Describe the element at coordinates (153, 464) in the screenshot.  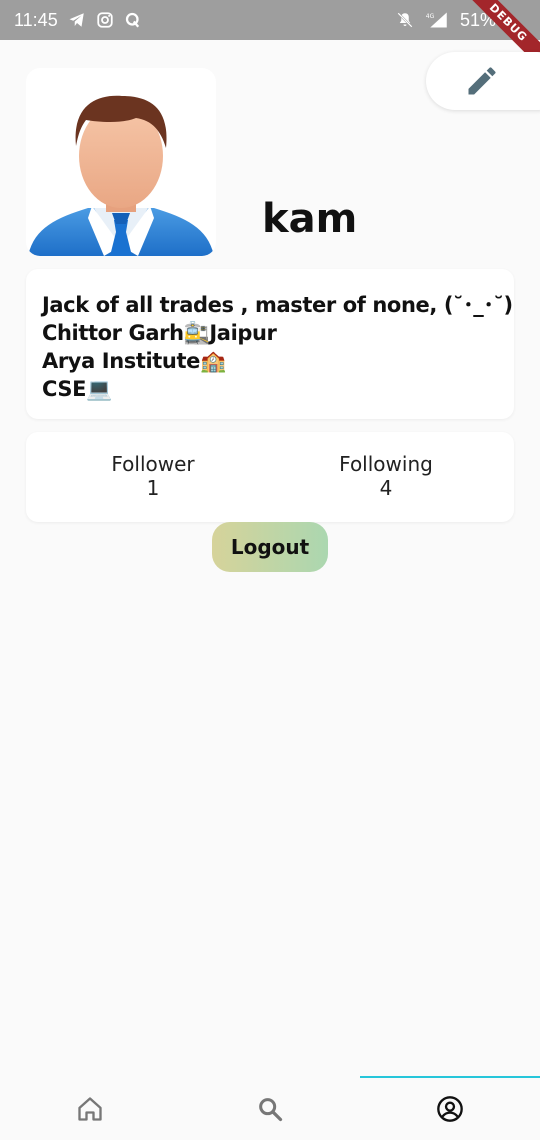
I see `follower-label: Follower` at that location.